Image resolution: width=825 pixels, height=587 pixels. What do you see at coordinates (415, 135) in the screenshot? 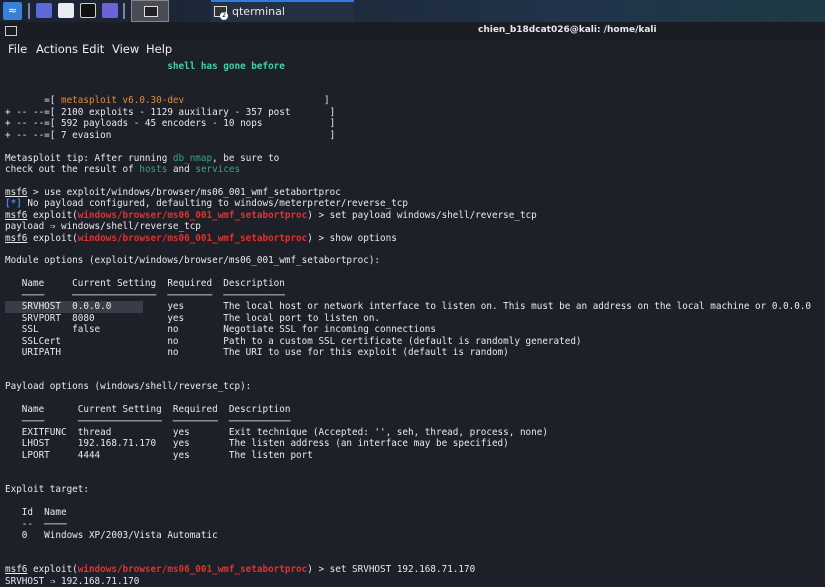
I see `terminal-line: + -- --=[ 7 evasion ]` at bounding box center [415, 135].